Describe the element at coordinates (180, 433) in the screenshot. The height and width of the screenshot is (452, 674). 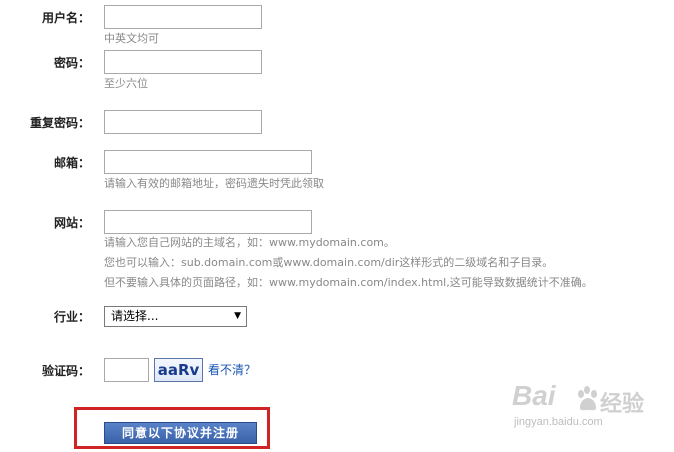
I see `agree-and-register-button: 同意以下协议并注册` at that location.